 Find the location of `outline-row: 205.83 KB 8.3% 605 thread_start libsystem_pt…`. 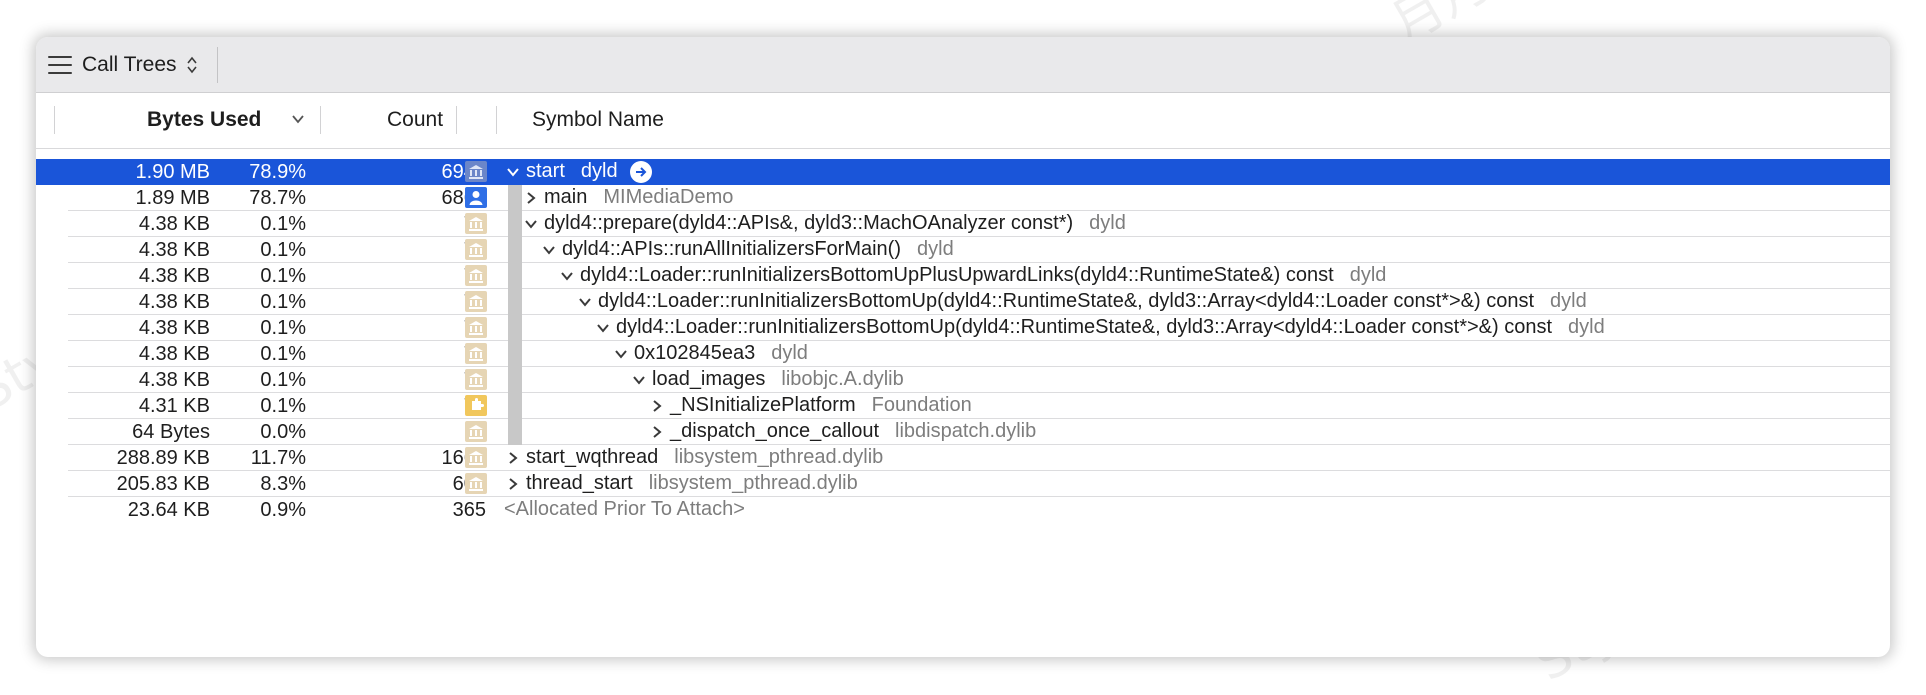

outline-row: 205.83 KB 8.3% 605 thread_start libsystem_pt… is located at coordinates (979, 484).